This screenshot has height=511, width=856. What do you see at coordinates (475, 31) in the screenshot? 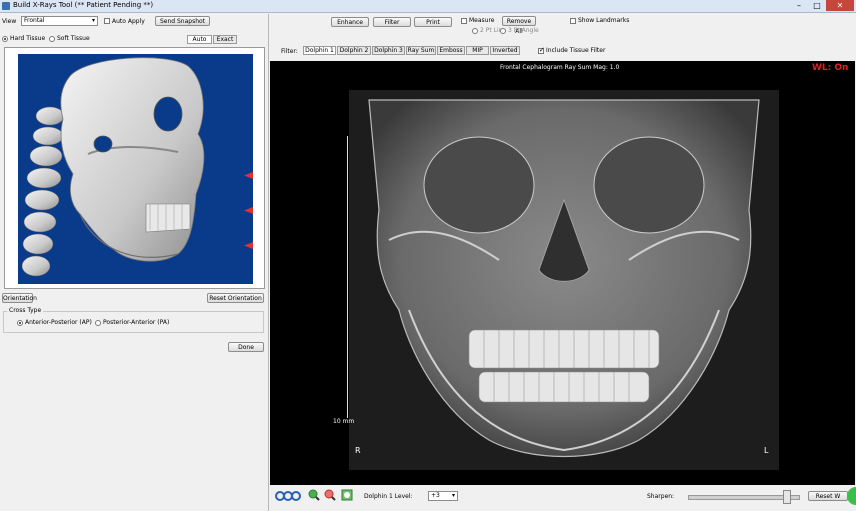
I see `two-point-line-radio` at bounding box center [475, 31].